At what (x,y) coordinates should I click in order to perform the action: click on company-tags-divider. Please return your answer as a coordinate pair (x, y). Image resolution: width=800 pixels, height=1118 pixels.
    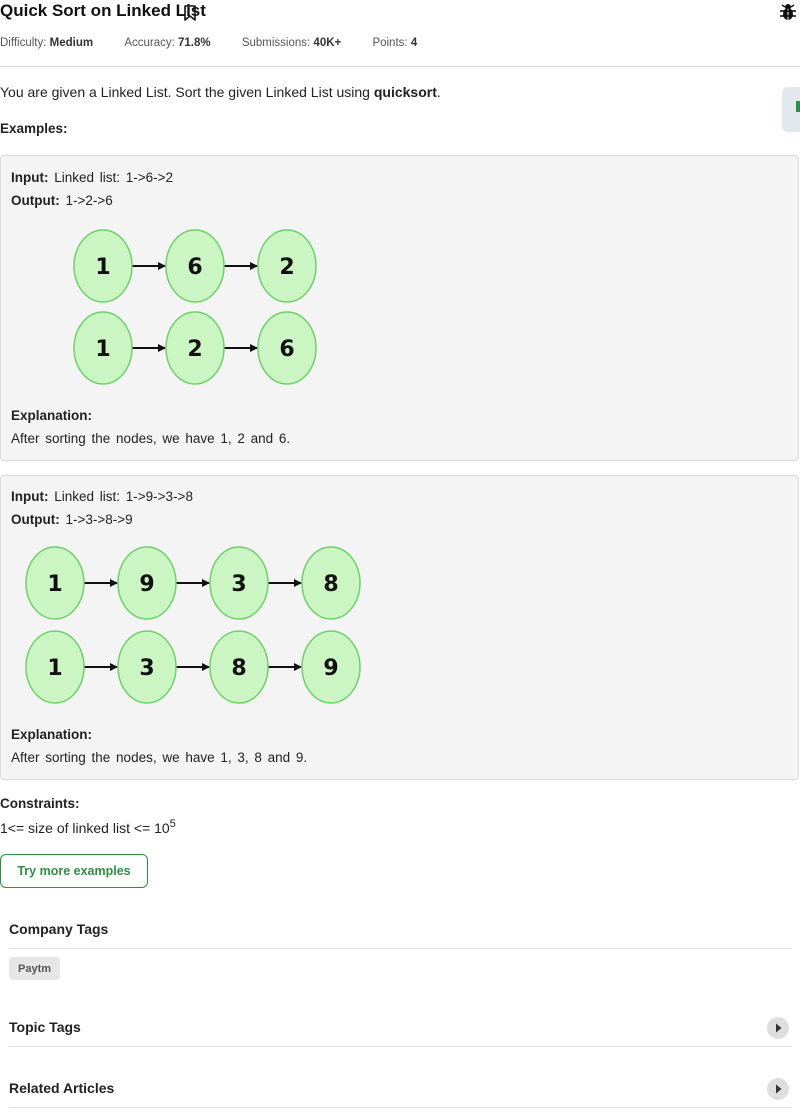
    Looking at the image, I should click on (400, 948).